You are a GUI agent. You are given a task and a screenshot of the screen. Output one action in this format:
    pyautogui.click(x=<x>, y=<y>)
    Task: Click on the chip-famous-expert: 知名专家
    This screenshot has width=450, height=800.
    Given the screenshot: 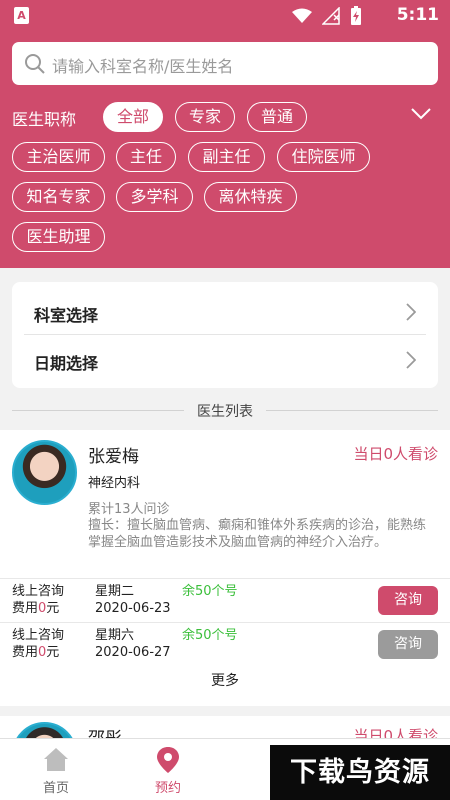 What is the action you would take?
    pyautogui.click(x=58, y=197)
    